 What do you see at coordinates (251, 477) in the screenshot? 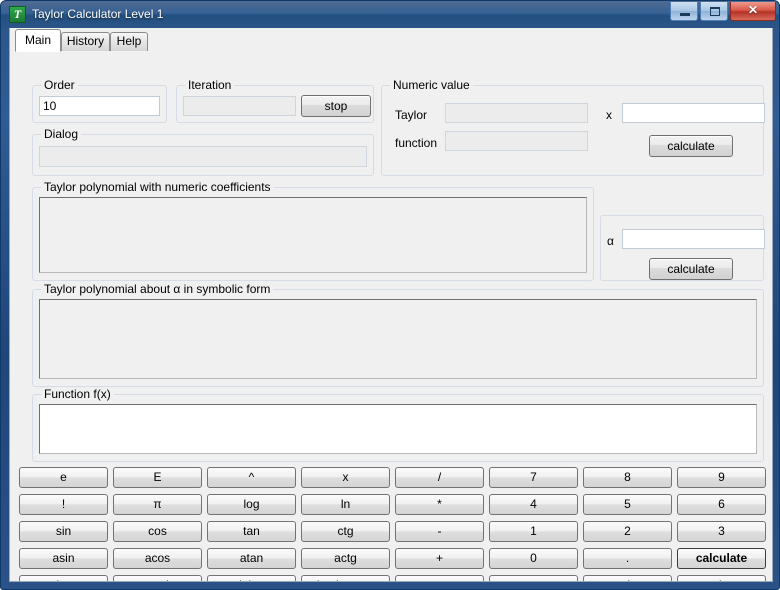
I see `key-power: ^` at bounding box center [251, 477].